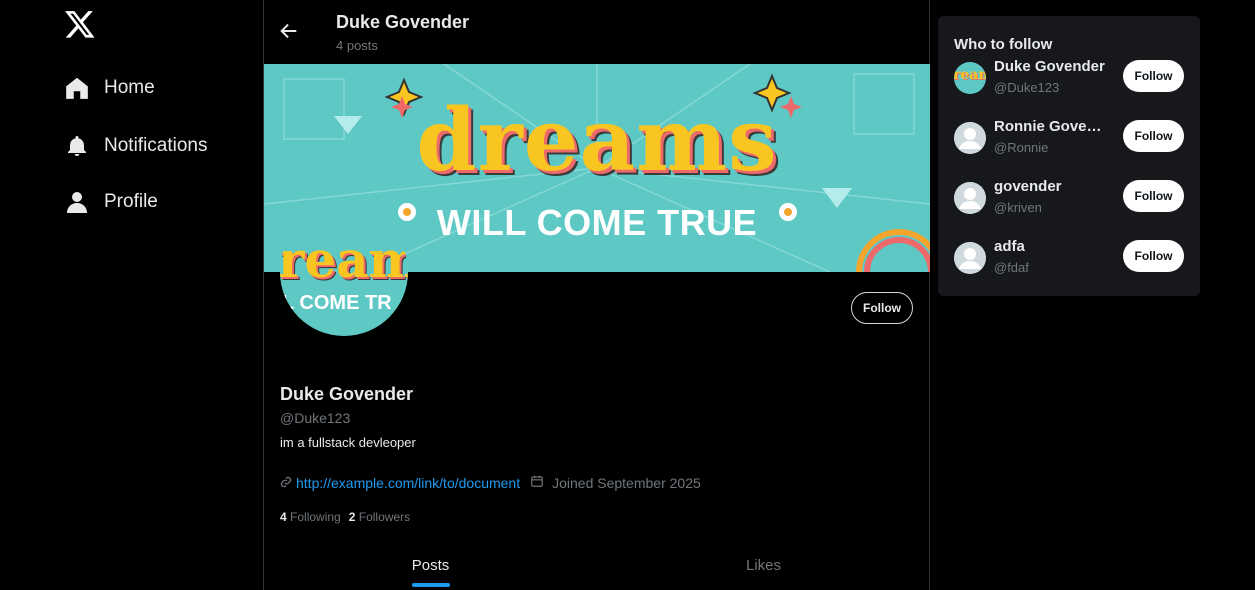  What do you see at coordinates (77, 88) in the screenshot?
I see `home-icon` at bounding box center [77, 88].